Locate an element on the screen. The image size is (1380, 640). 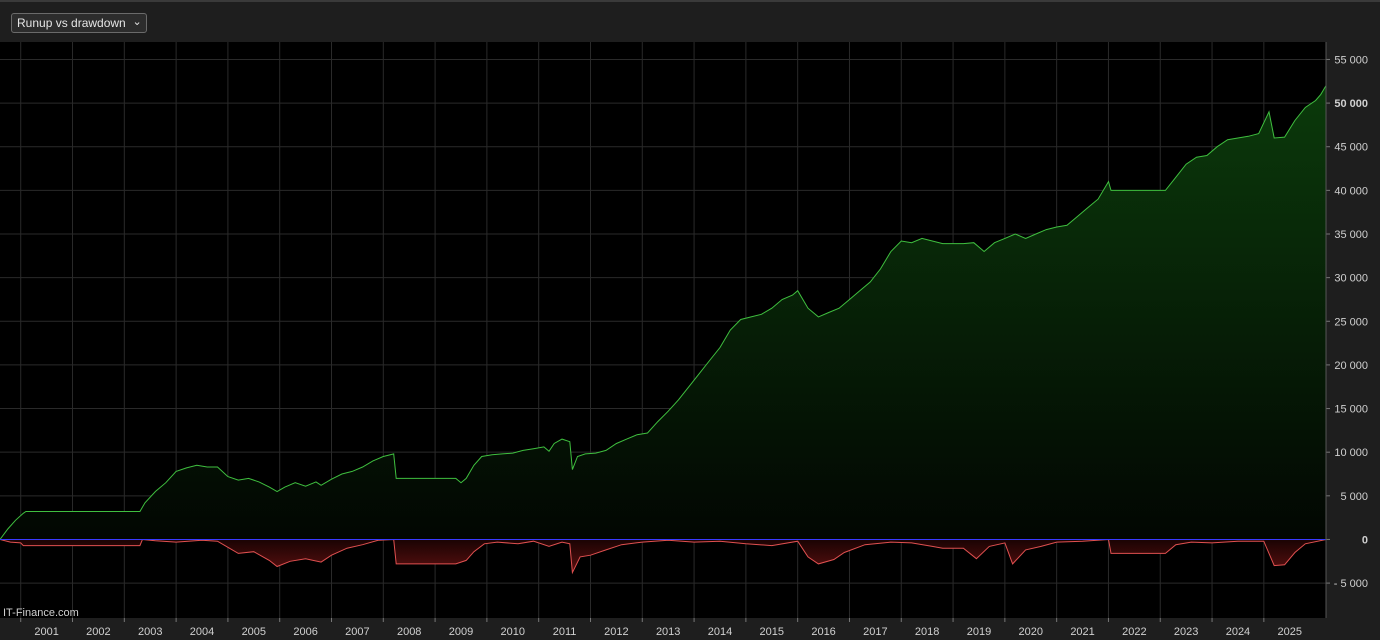
y-tick-label: 55 000 is located at coordinates (1351, 60).